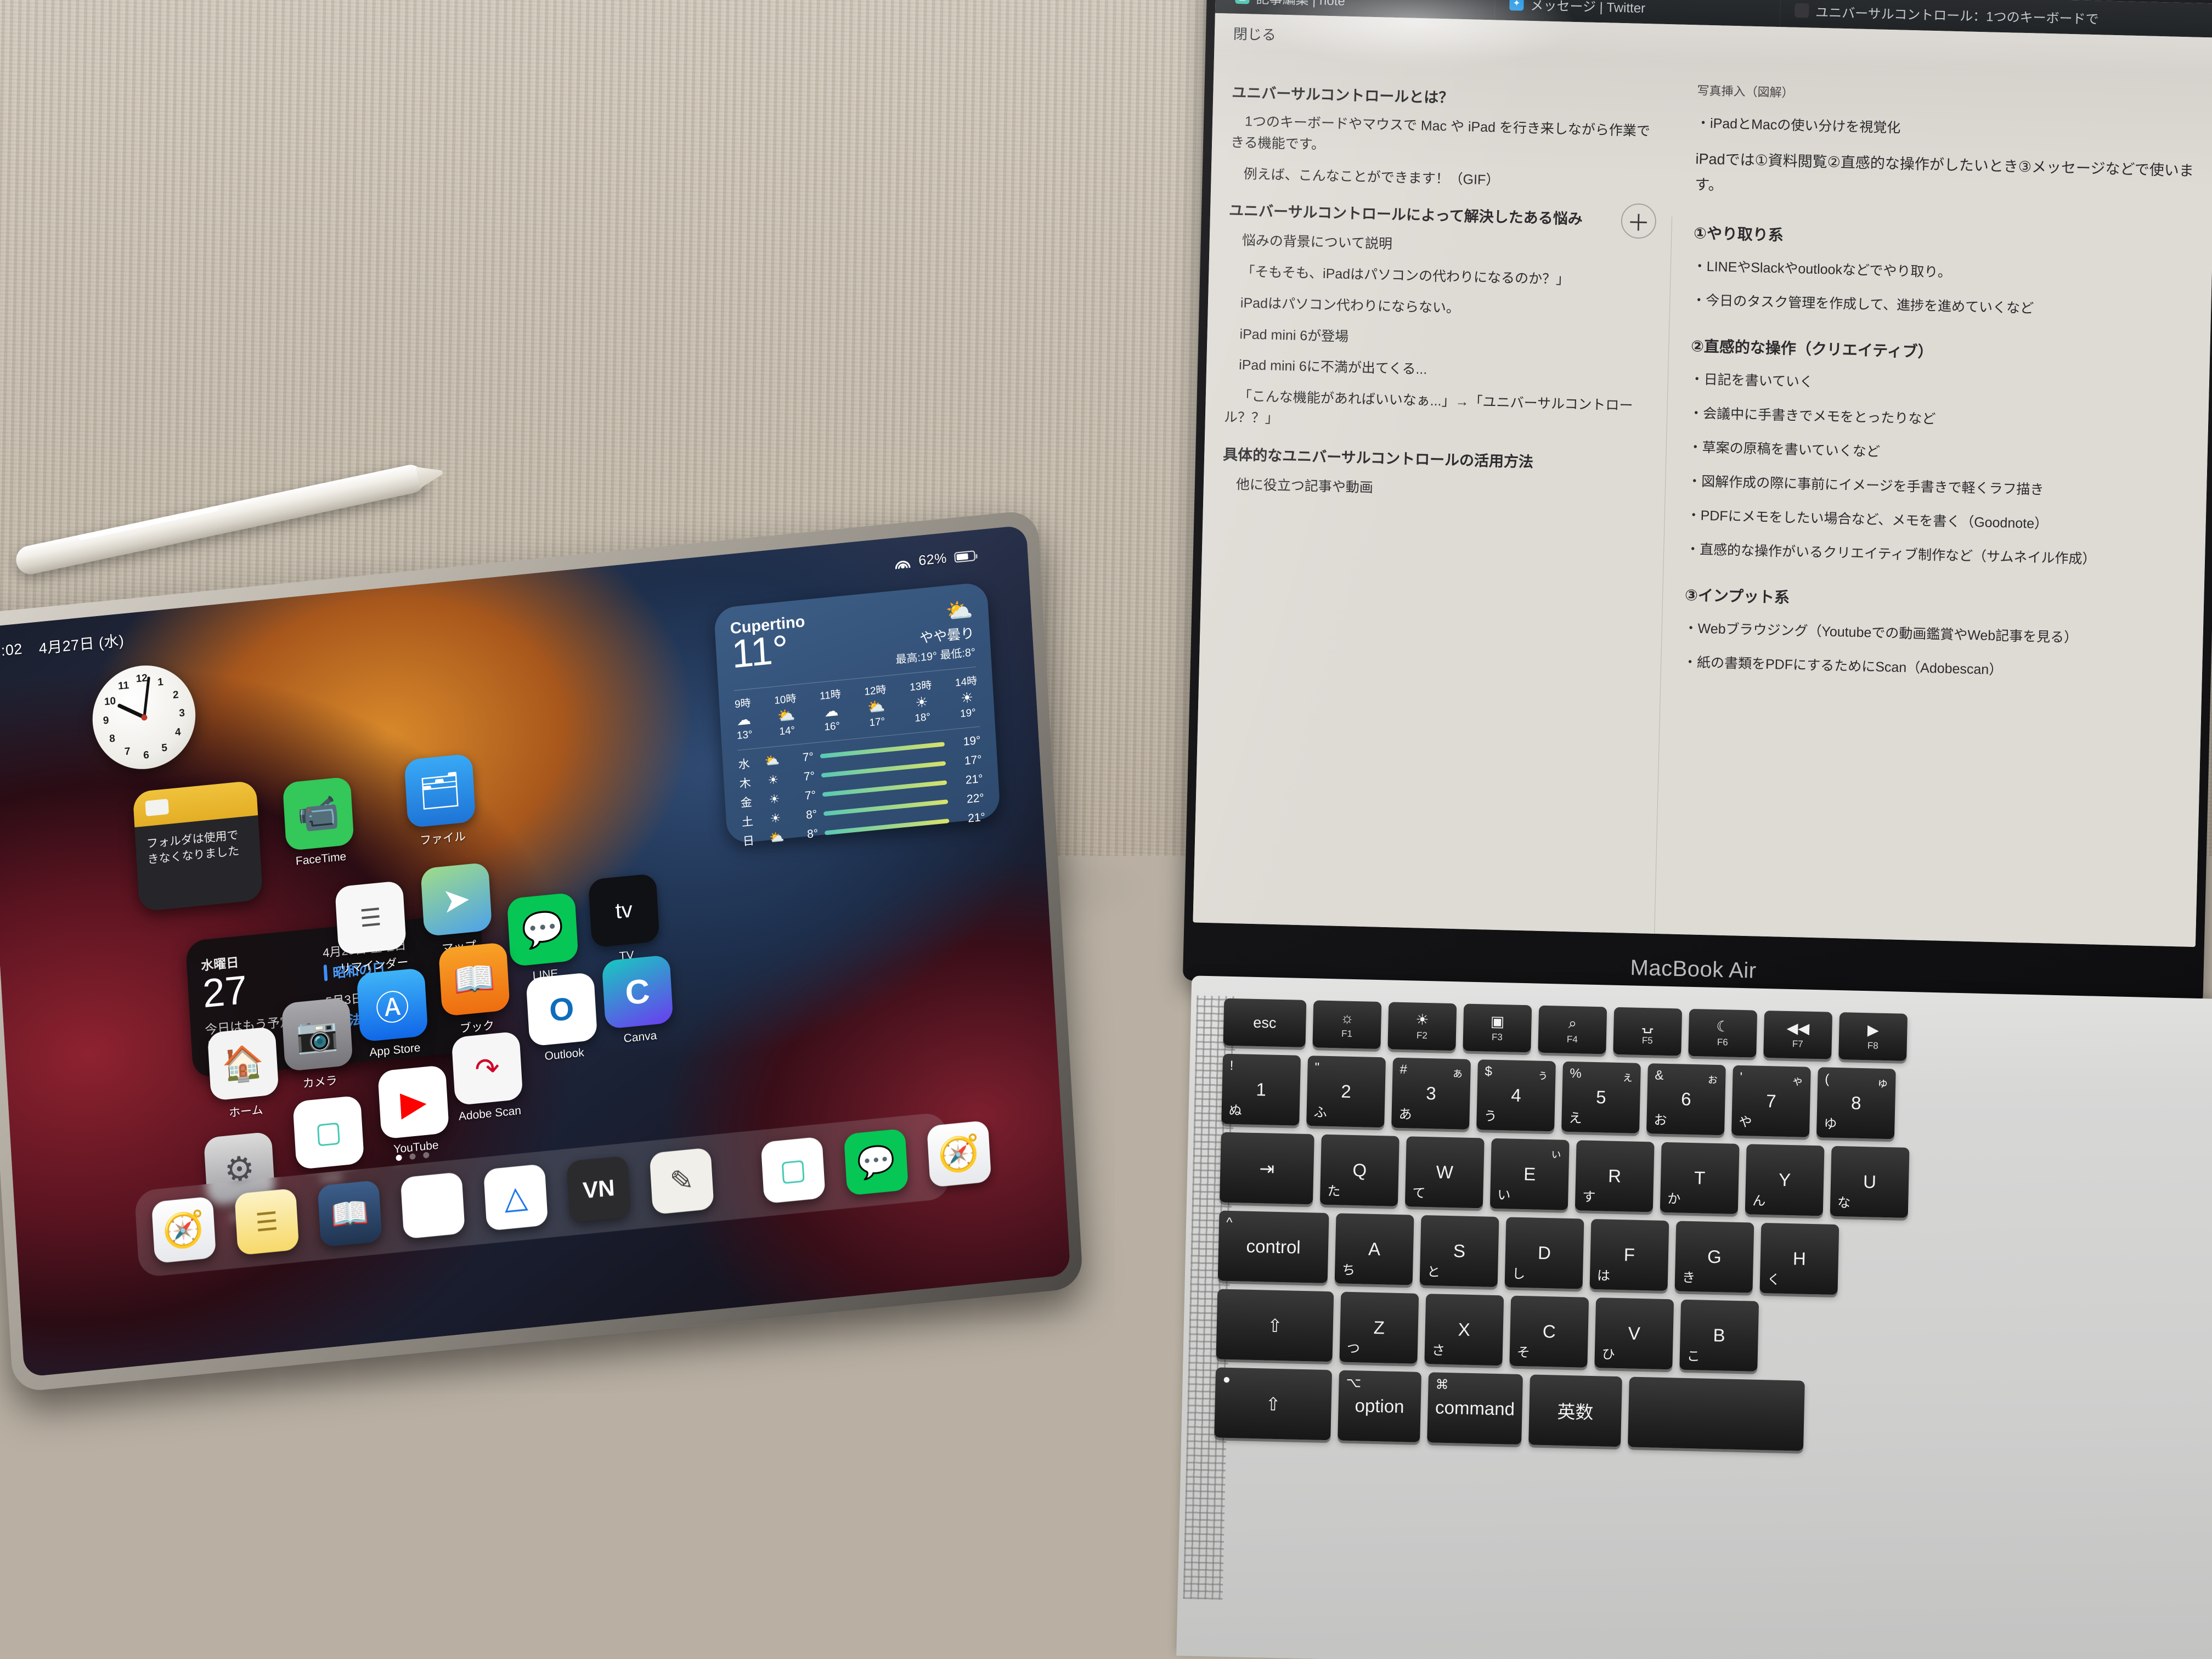  Describe the element at coordinates (184, 1230) in the screenshot. I see `dock-item-safari: 🧭` at that location.